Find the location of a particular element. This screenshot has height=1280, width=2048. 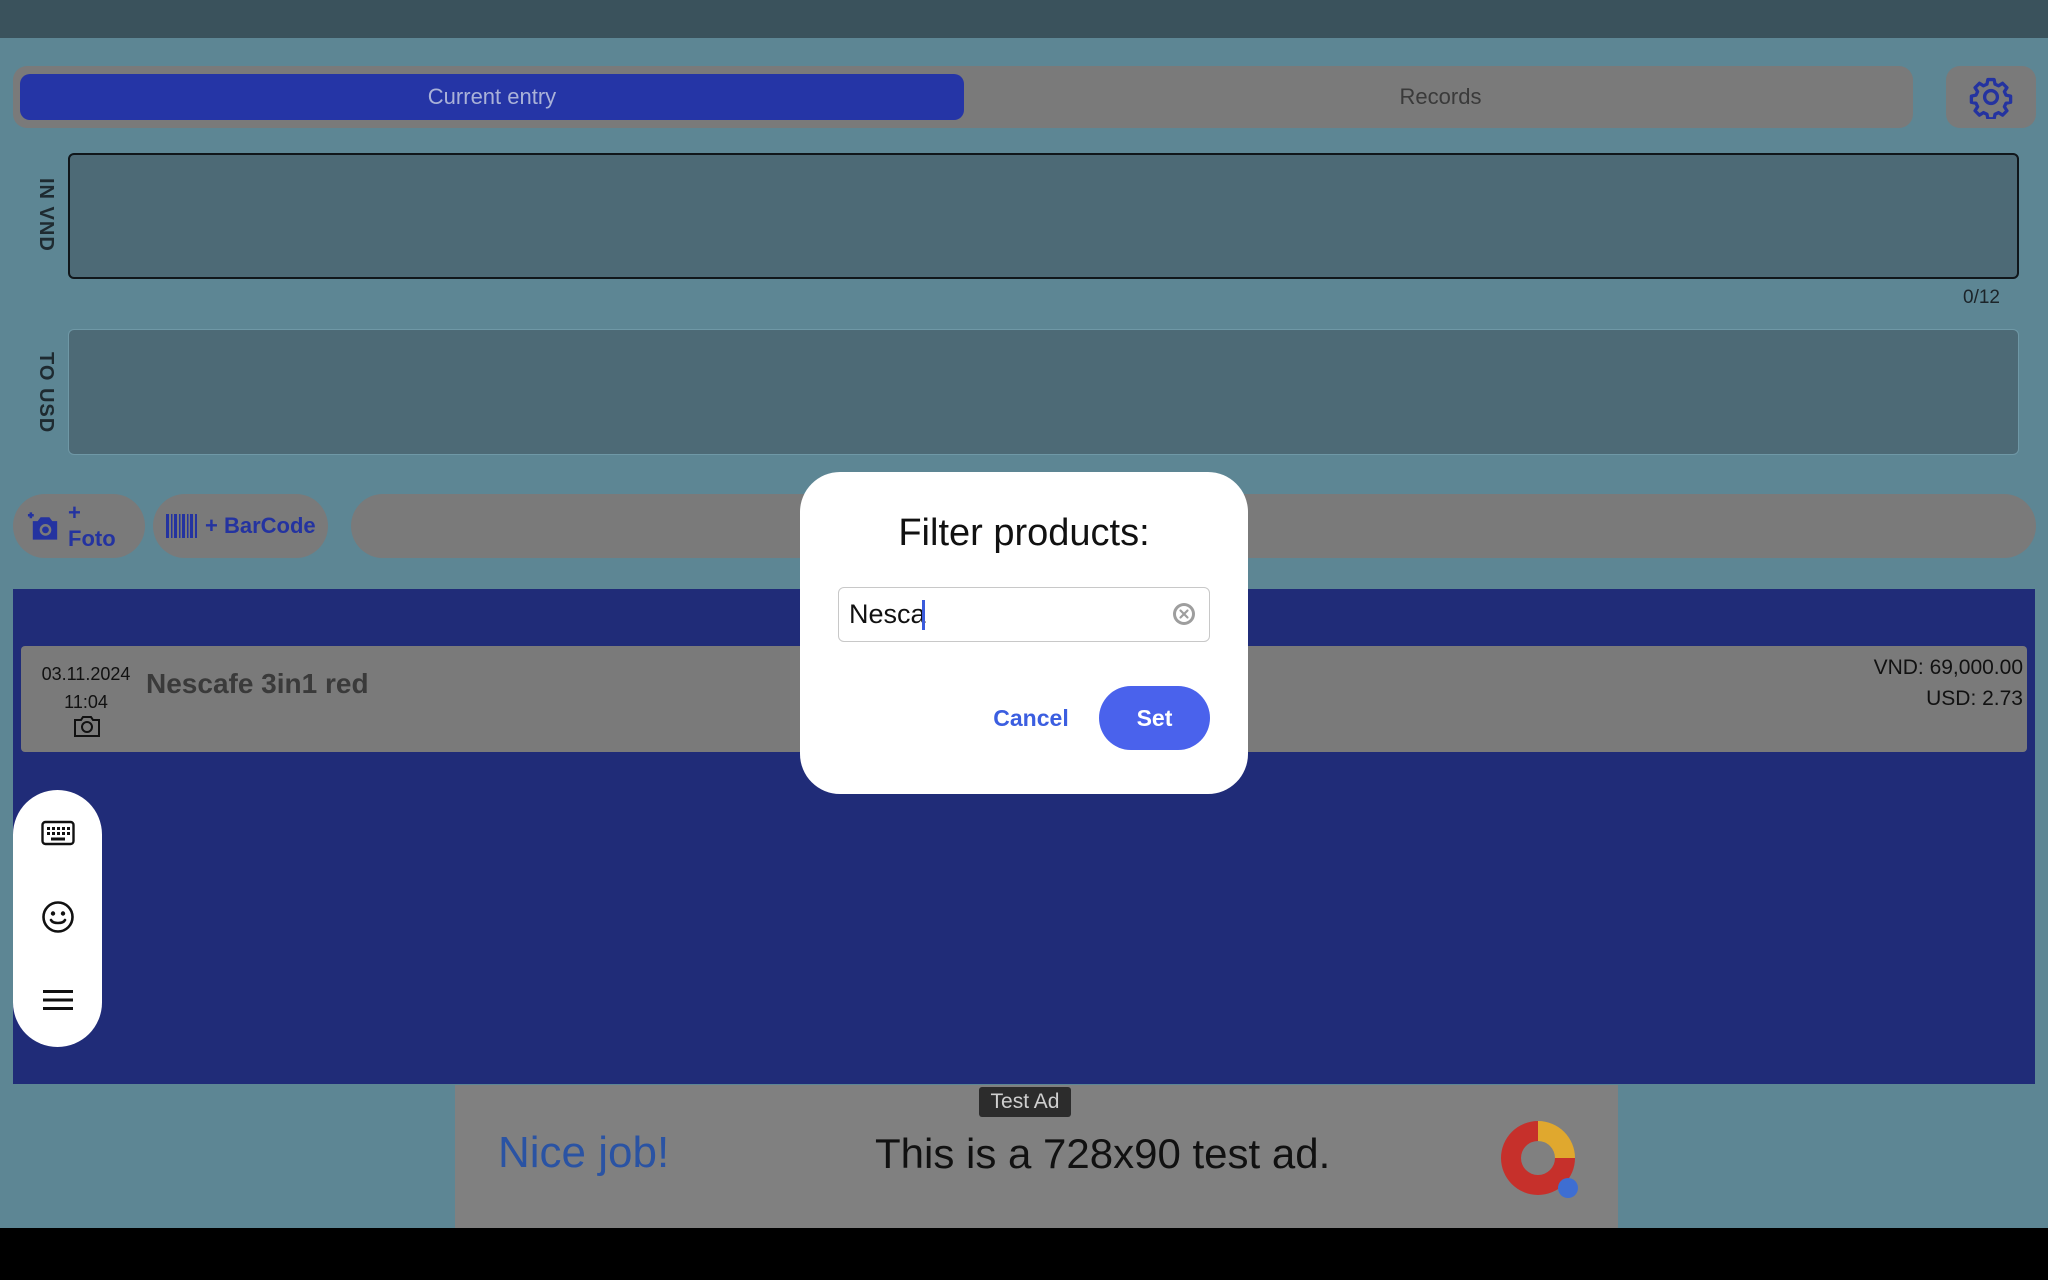

tab-bar: Current entry Records is located at coordinates (963, 97).